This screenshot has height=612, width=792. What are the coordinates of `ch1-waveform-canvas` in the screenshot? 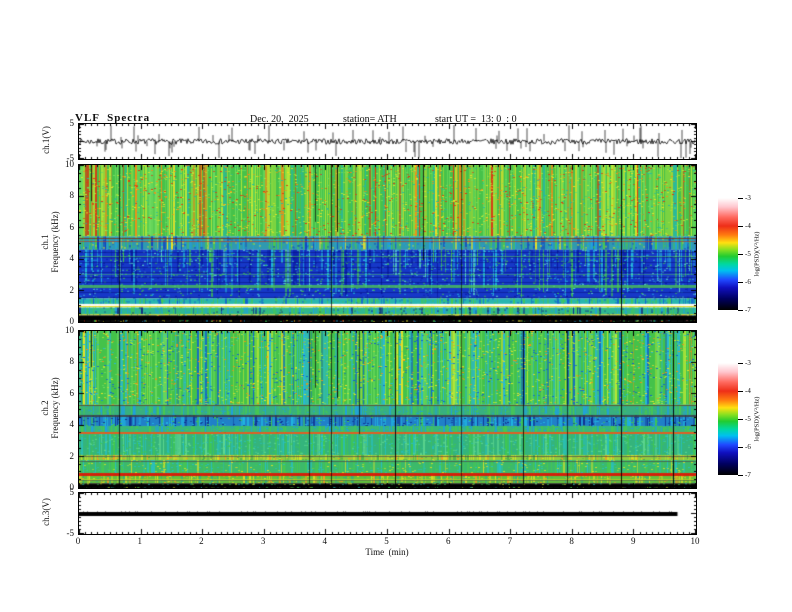 It's located at (387, 141).